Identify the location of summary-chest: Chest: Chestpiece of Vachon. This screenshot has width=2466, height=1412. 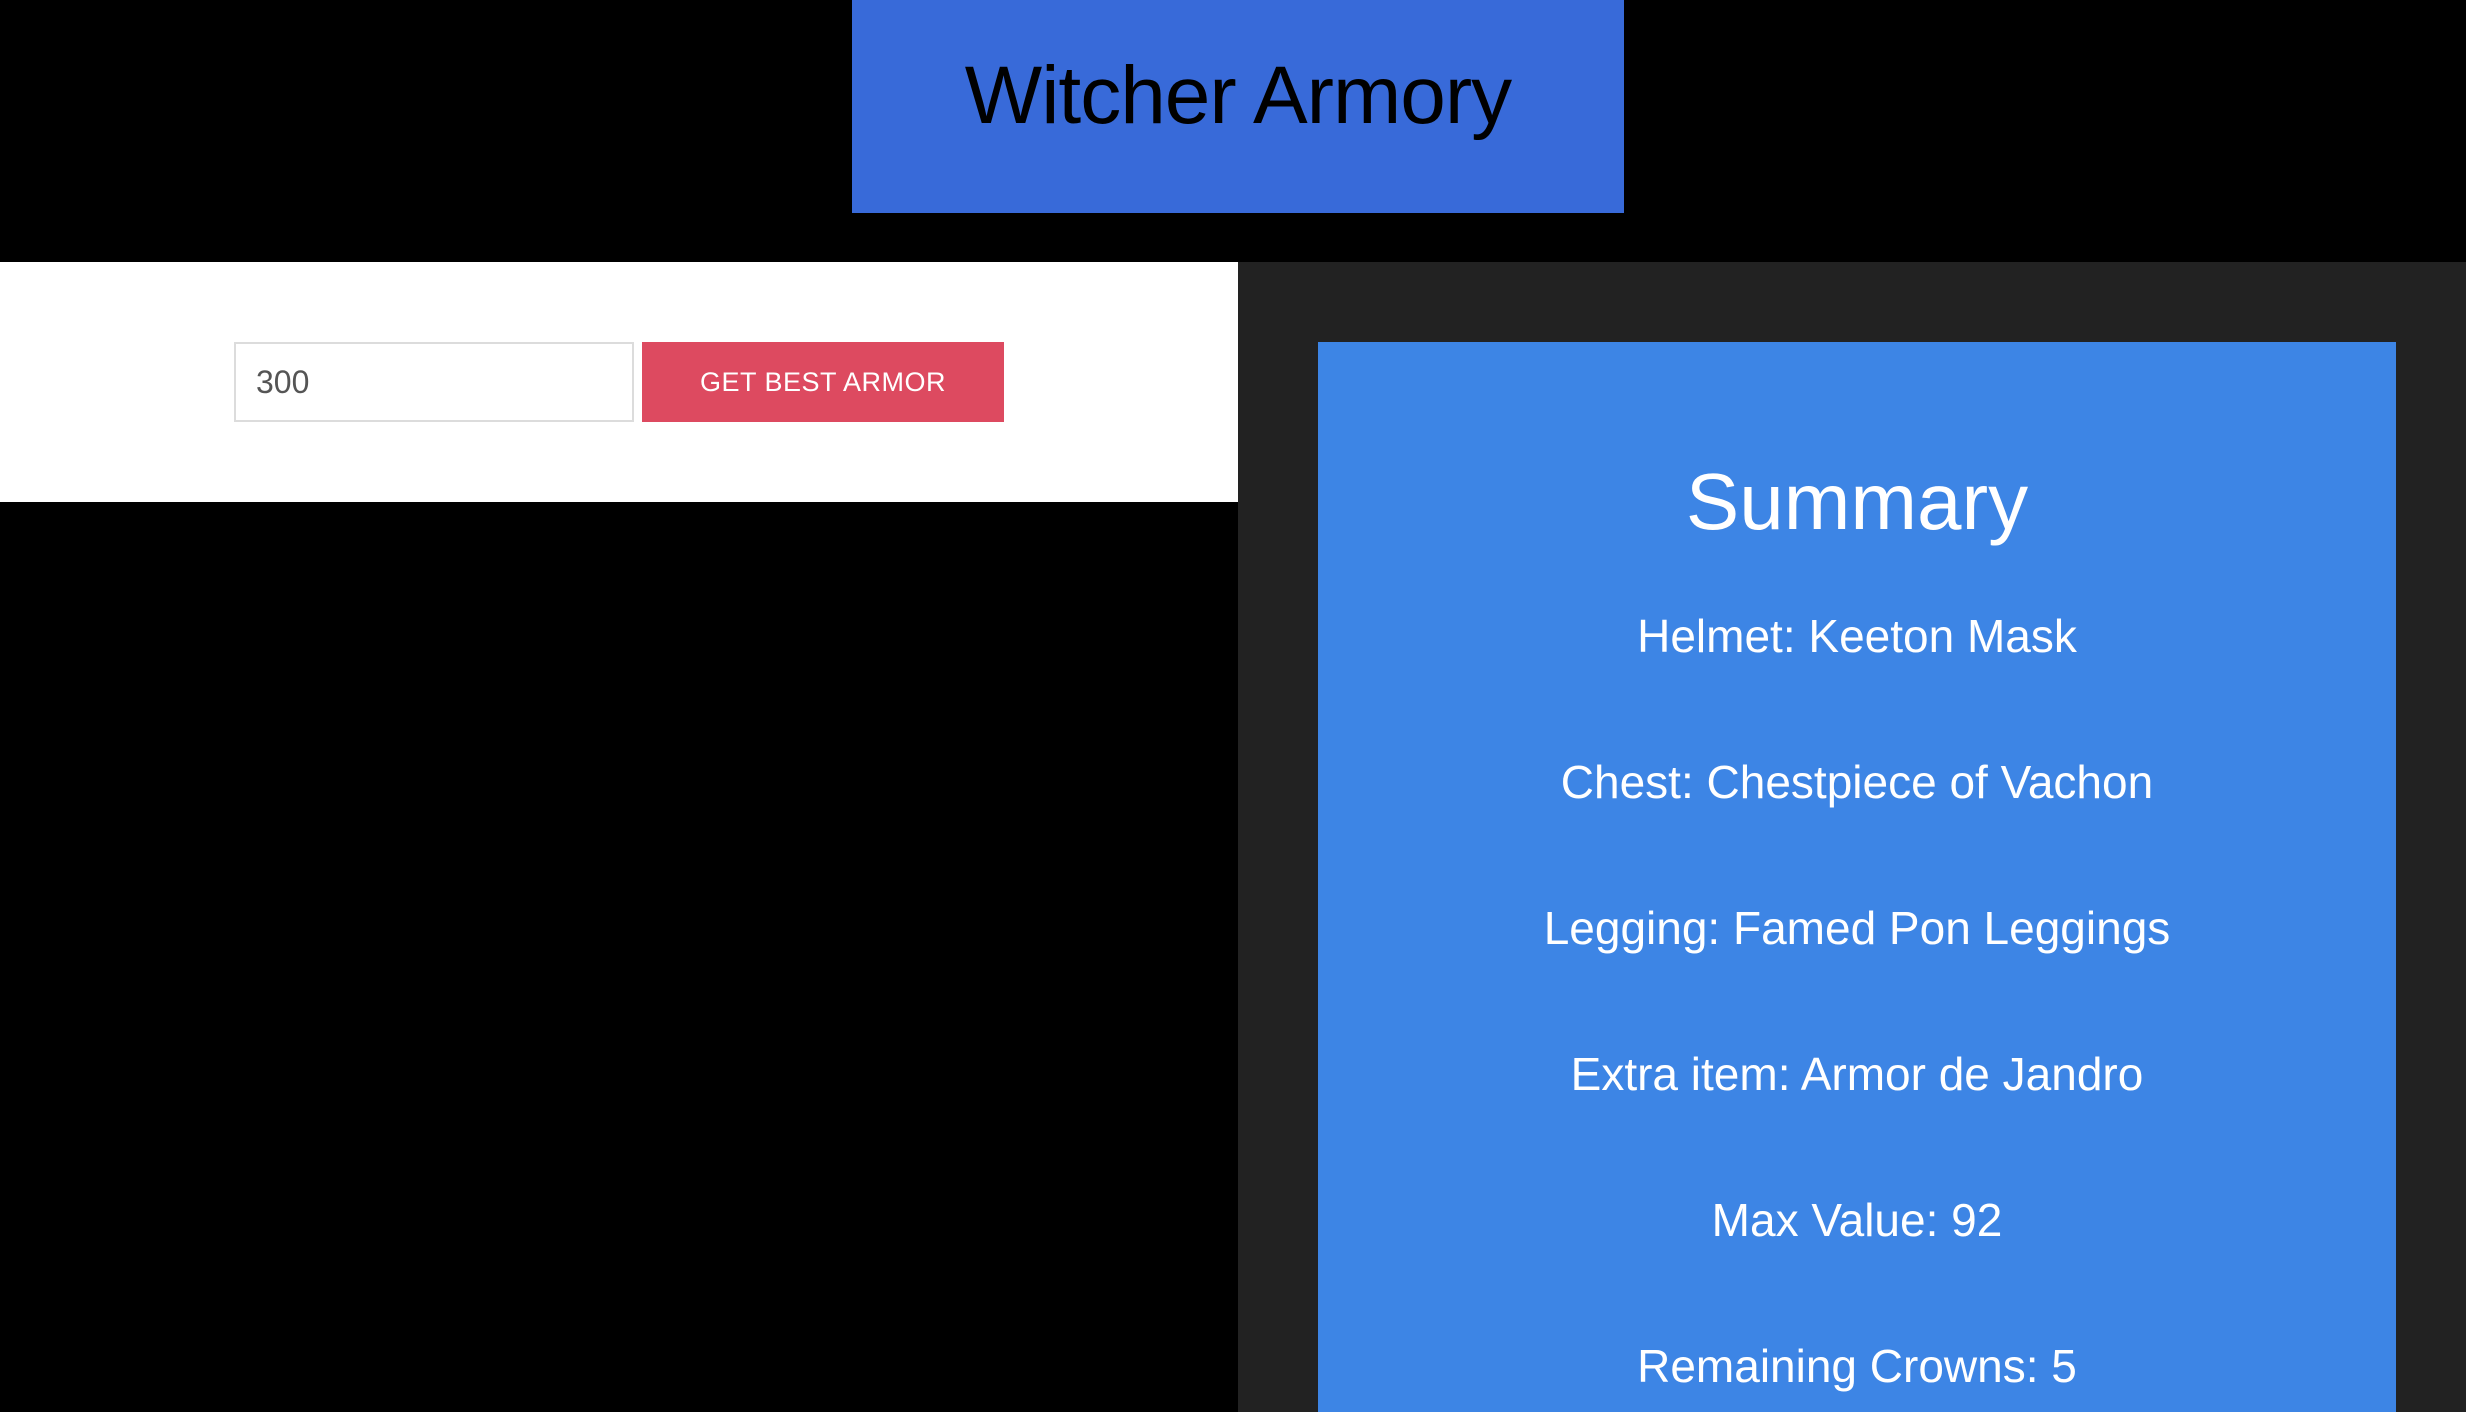
(1857, 782).